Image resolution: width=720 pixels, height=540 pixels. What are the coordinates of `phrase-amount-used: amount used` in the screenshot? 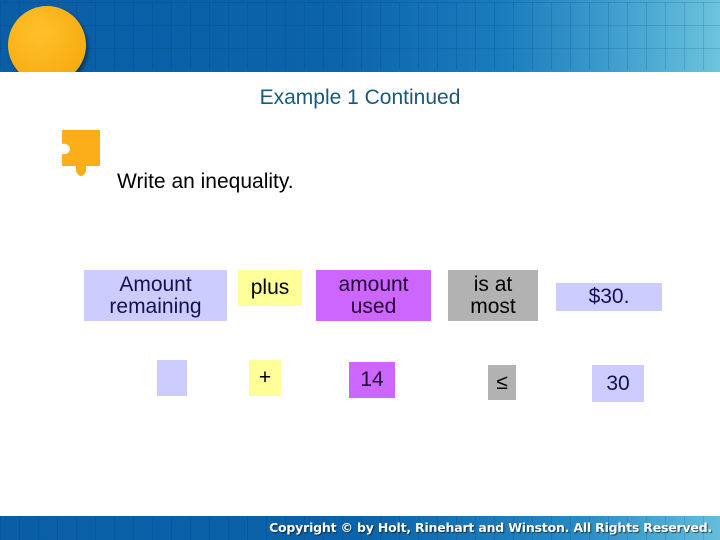 It's located at (373, 295).